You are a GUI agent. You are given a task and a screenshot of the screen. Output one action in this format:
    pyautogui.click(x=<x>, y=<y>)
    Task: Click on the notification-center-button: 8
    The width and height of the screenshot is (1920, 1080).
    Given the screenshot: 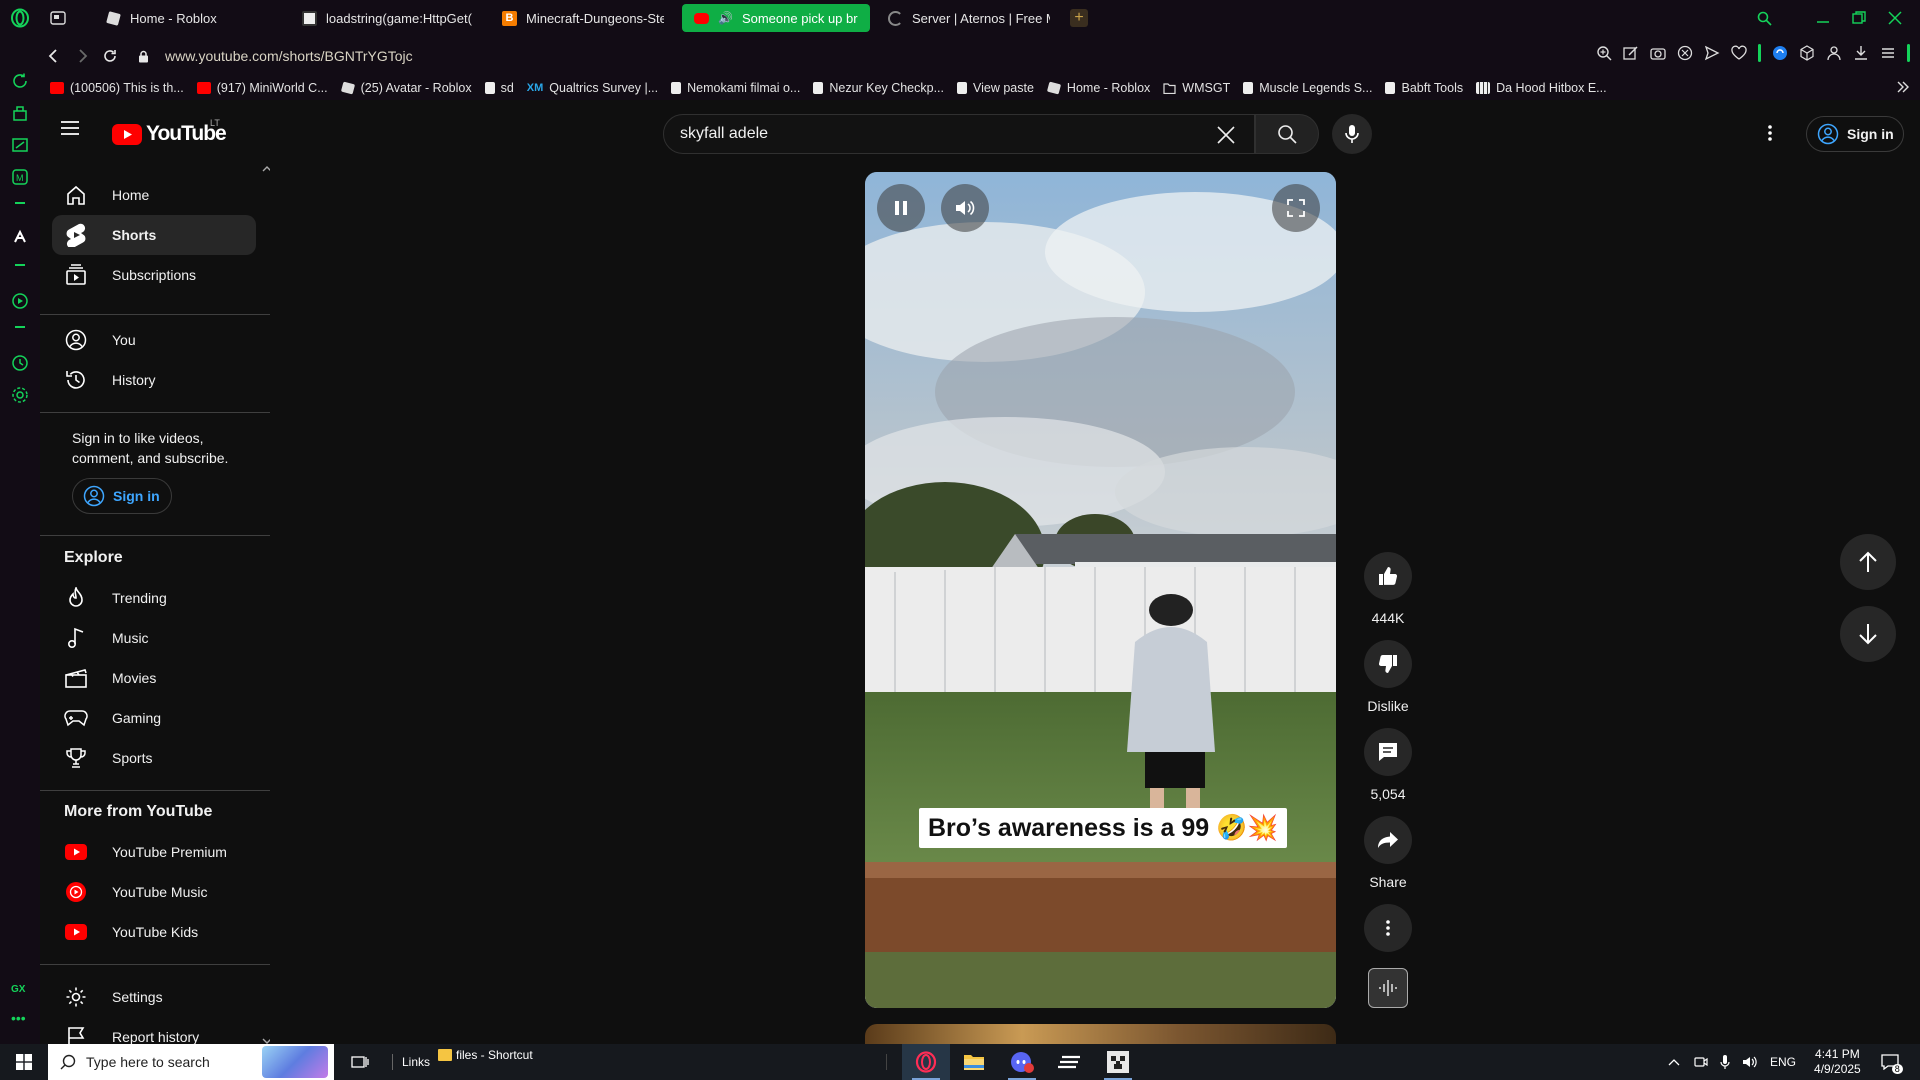 What is the action you would take?
    pyautogui.click(x=1892, y=1064)
    